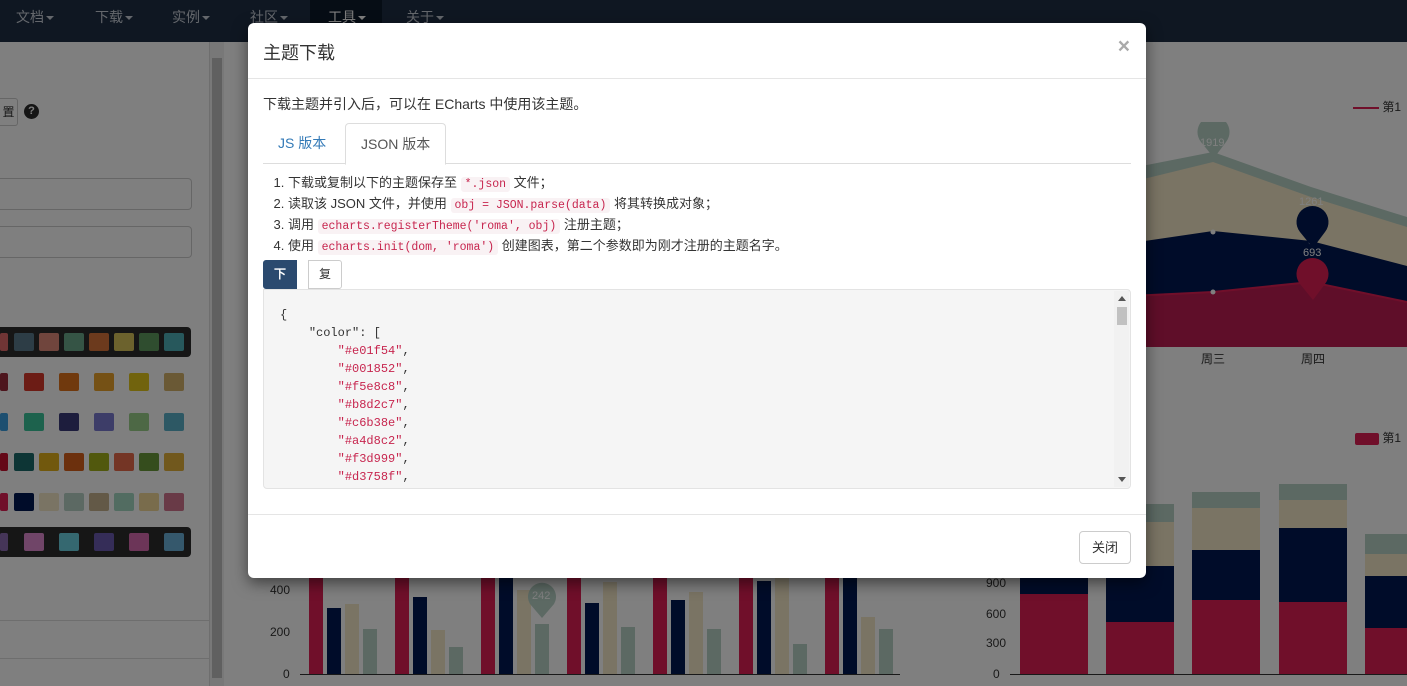 This screenshot has height=686, width=1407. Describe the element at coordinates (303, 224) in the screenshot. I see `step-text: 调用` at that location.